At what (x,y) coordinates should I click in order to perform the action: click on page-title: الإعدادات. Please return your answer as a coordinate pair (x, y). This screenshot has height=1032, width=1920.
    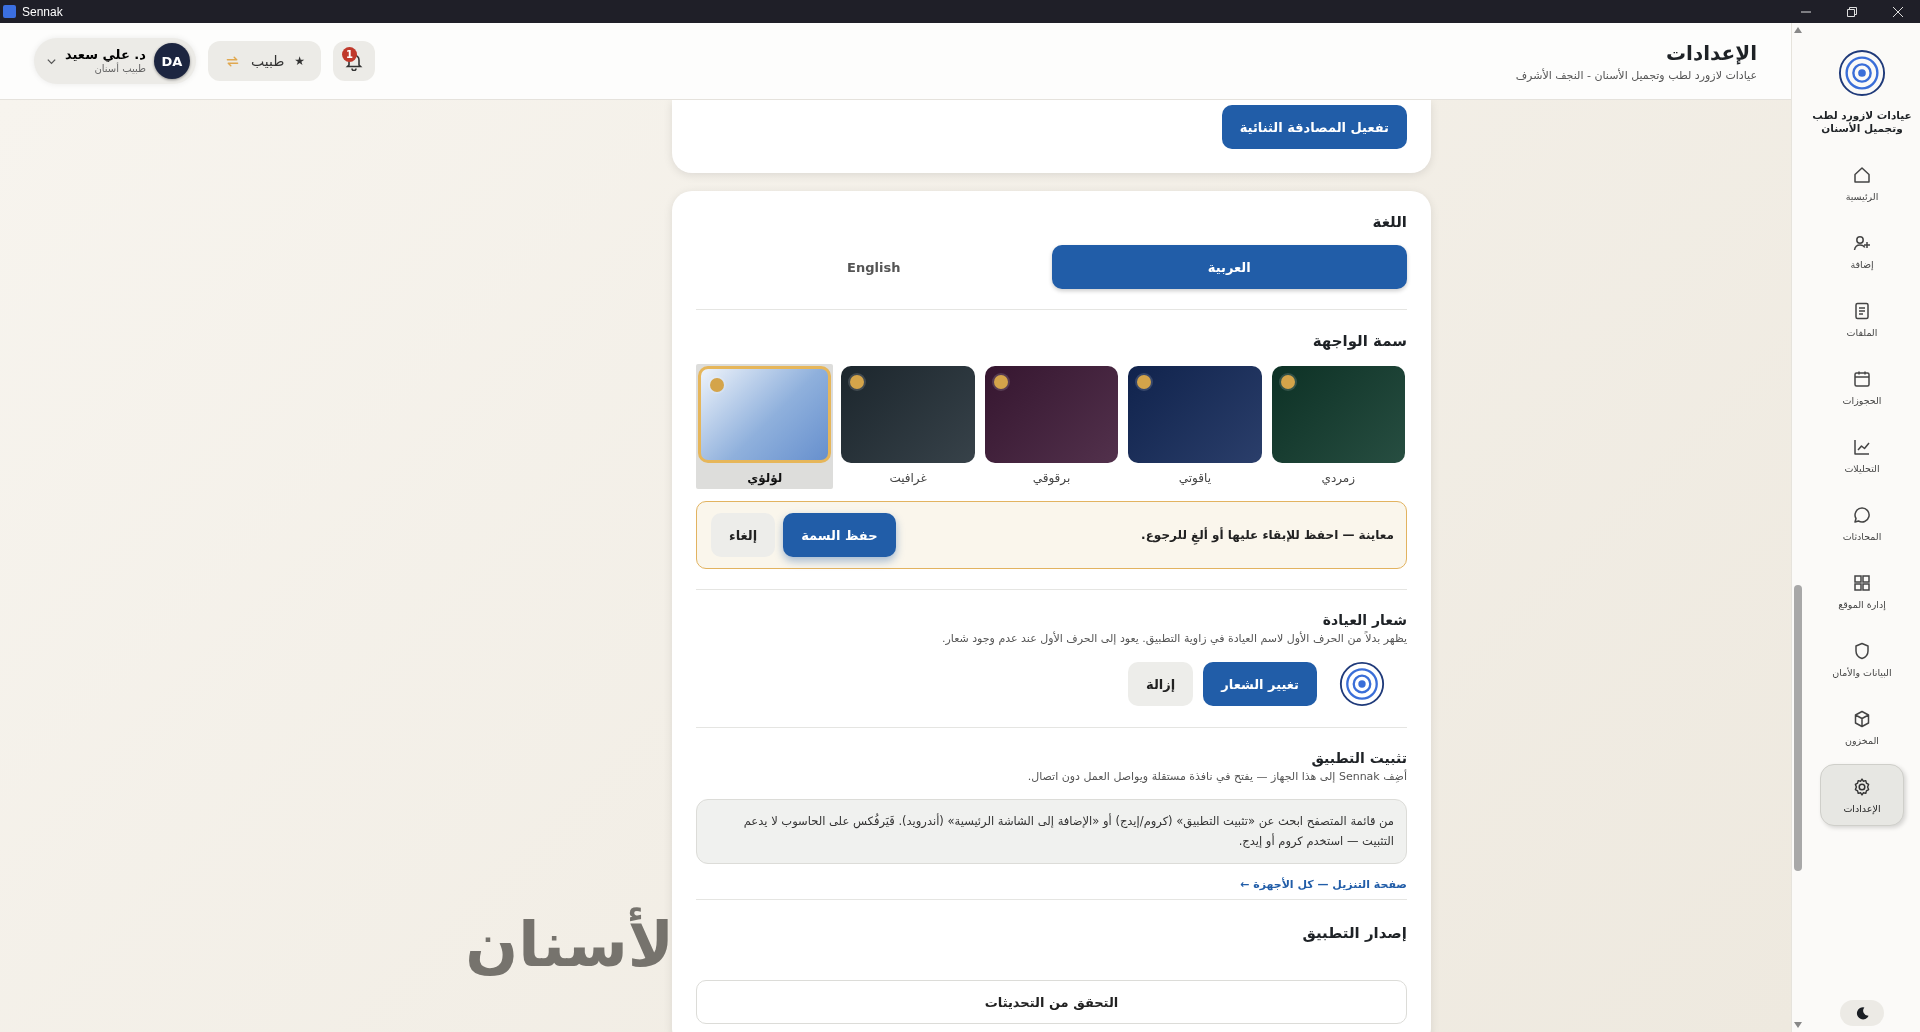
    Looking at the image, I should click on (1710, 52).